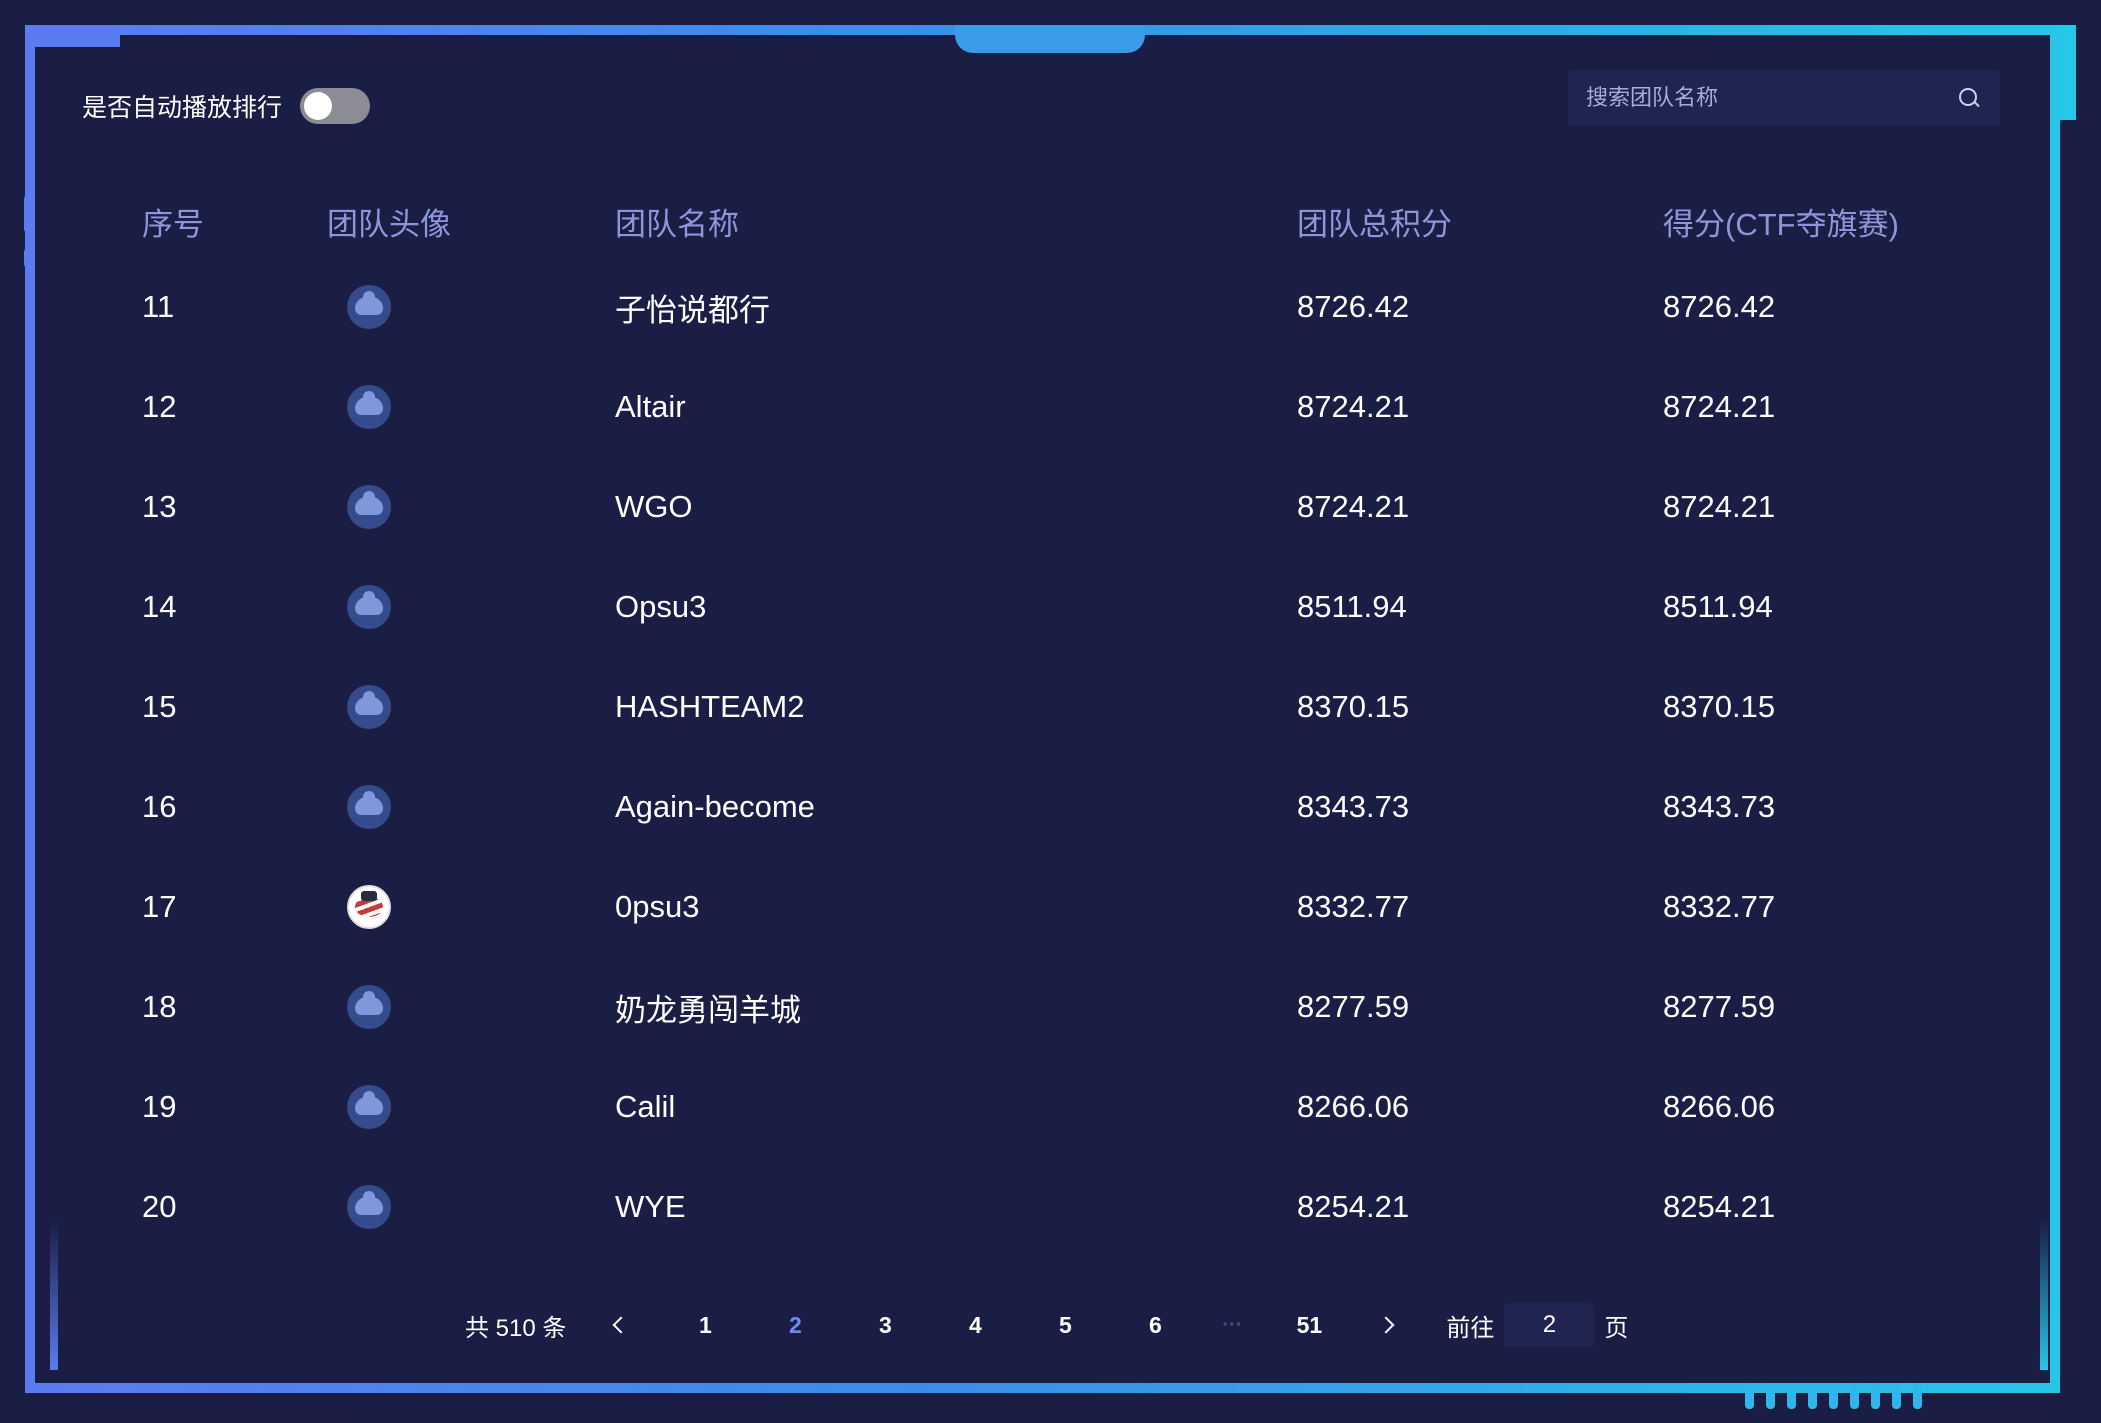 Image resolution: width=2101 pixels, height=1423 pixels. Describe the element at coordinates (1052, 607) in the screenshot. I see `table-row: 14 Opsu3 8511.94 8511.94` at that location.